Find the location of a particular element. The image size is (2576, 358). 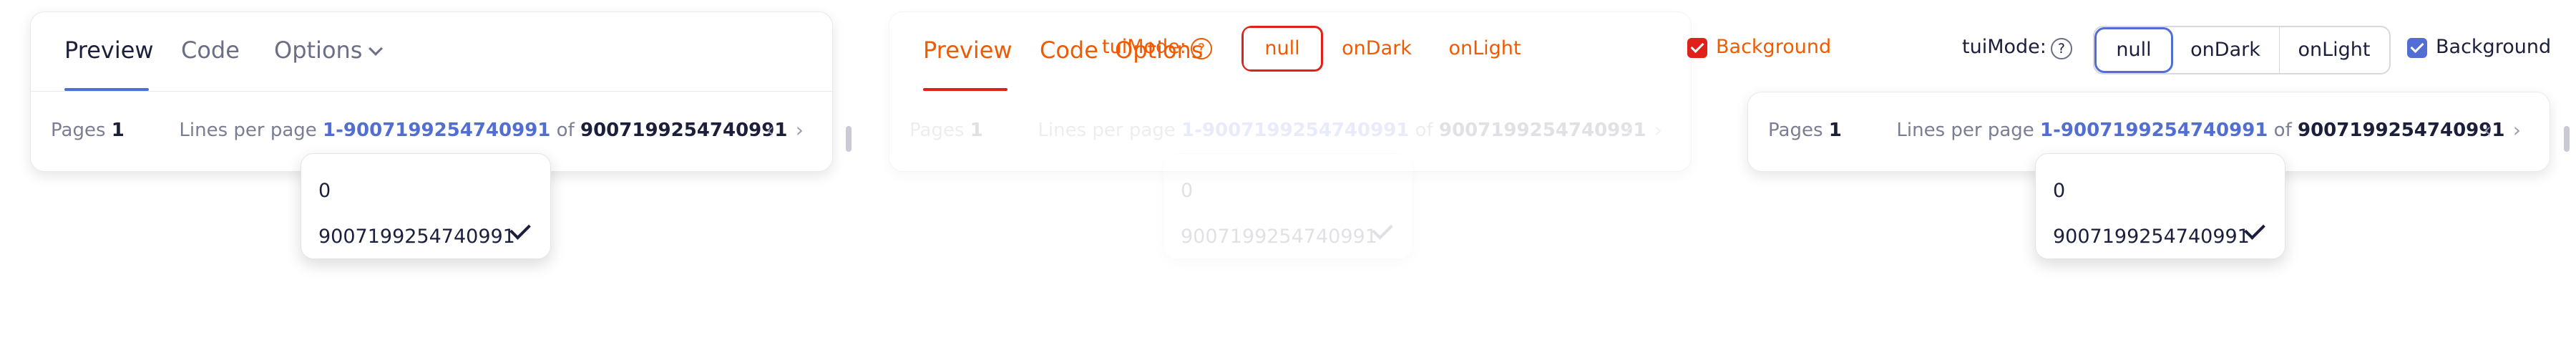

tab-bar: Preview Code Options is located at coordinates (431, 52).